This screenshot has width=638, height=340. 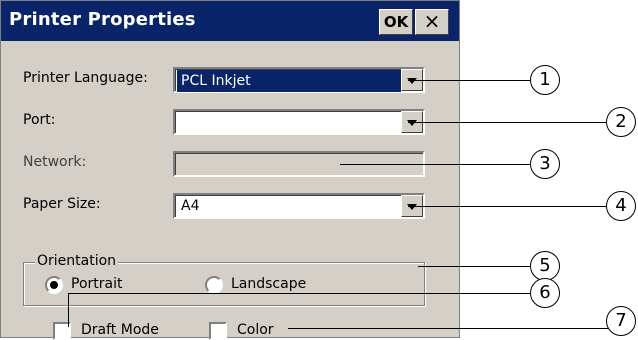 I want to click on callout-line-6-drop, so click(x=68, y=310).